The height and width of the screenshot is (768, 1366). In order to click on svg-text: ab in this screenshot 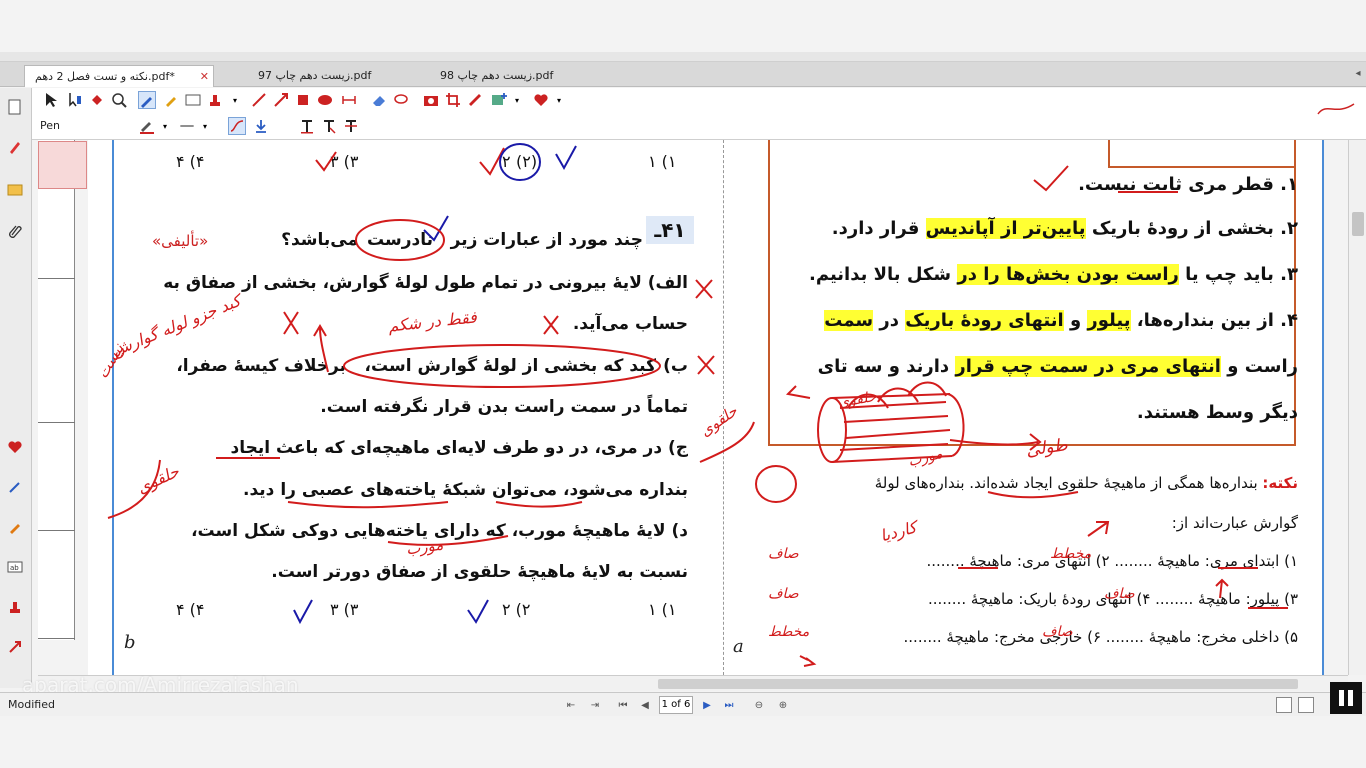, I will do `click(14, 568)`.